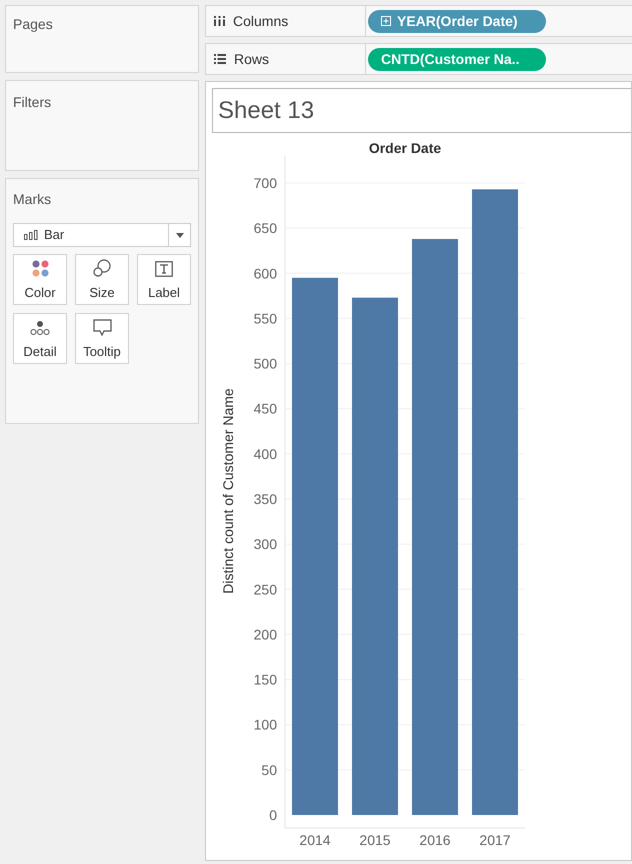 The height and width of the screenshot is (864, 632). I want to click on x-tick-label: 2014, so click(315, 840).